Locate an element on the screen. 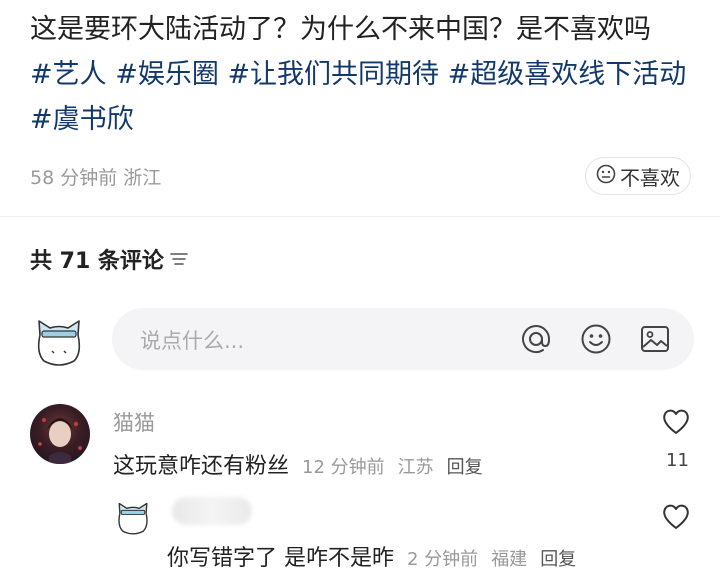 The height and width of the screenshot is (585, 720). post-text: 这是要环大陆活动了？为什么不来中国？是不喜欢吗 is located at coordinates (340, 29).